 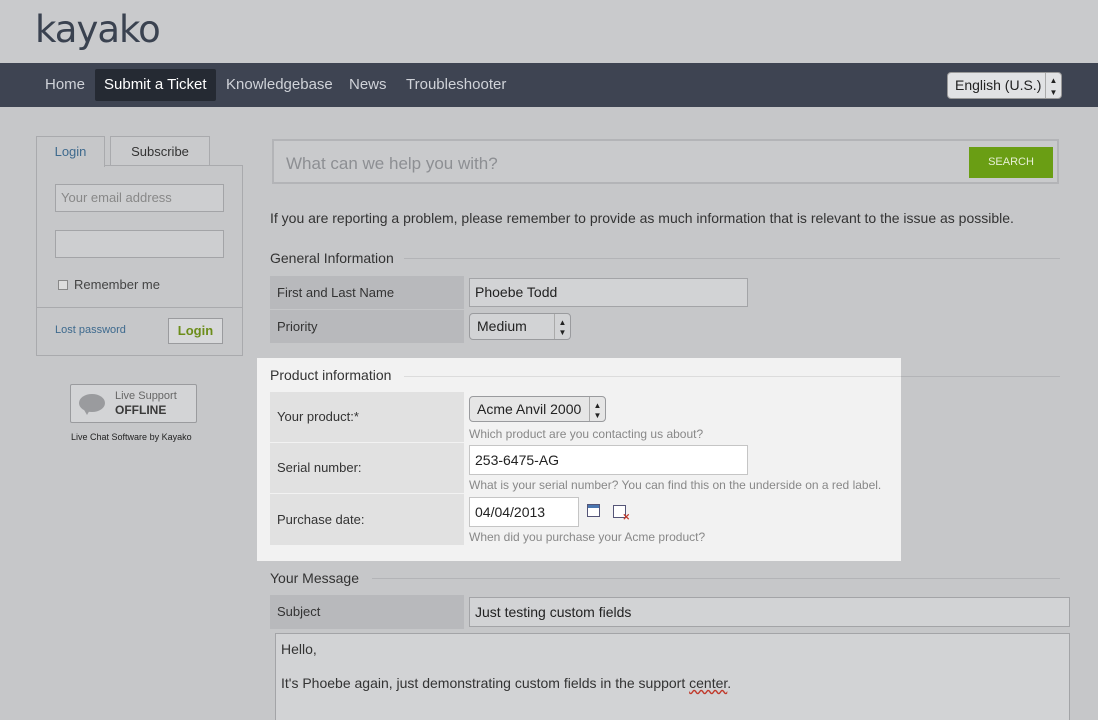 What do you see at coordinates (279, 85) in the screenshot?
I see `nav-knowledgebase: Knowledgebase` at bounding box center [279, 85].